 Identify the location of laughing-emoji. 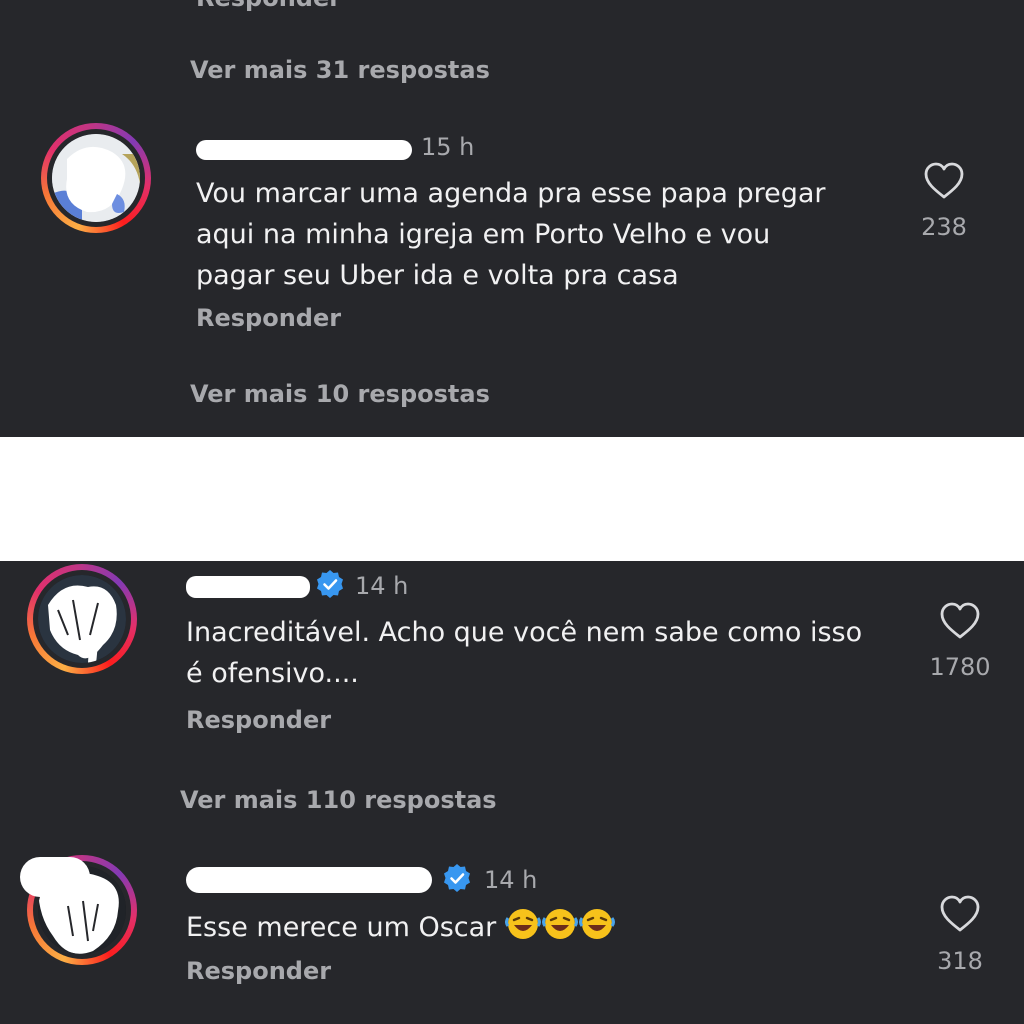
(560, 926).